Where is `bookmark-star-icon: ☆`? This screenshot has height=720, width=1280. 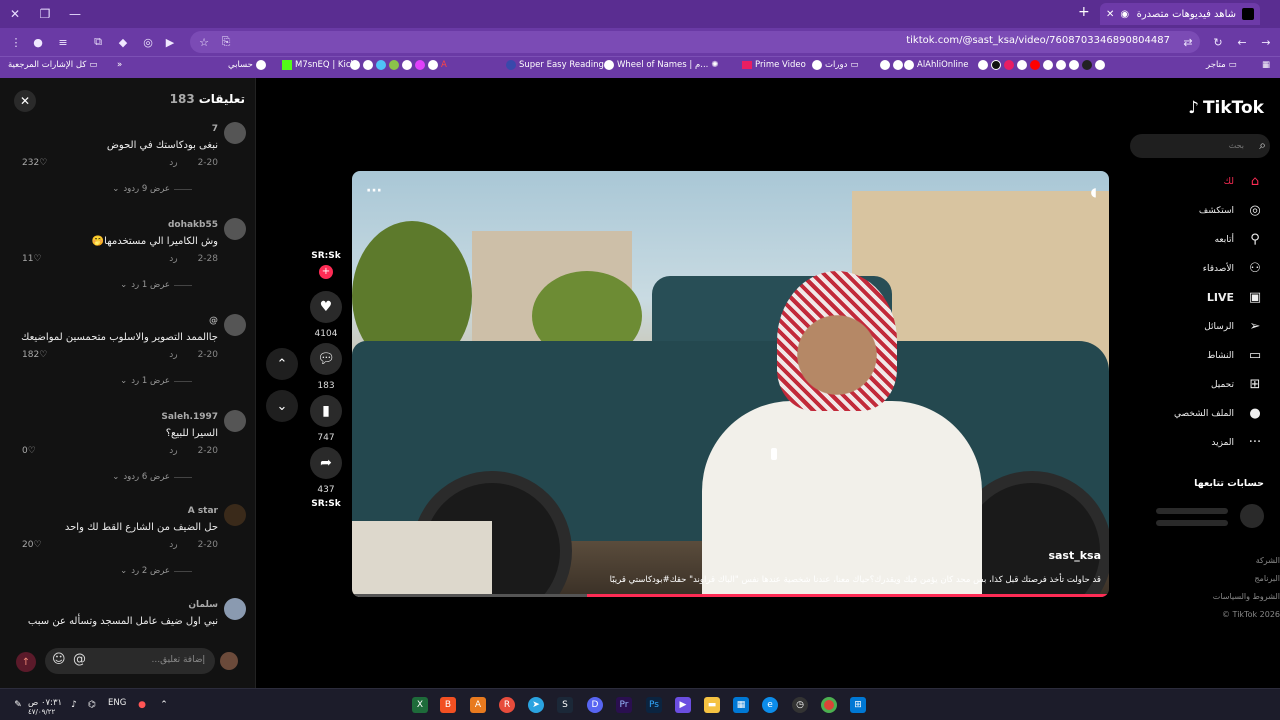
bookmark-star-icon: ☆ is located at coordinates (204, 42).